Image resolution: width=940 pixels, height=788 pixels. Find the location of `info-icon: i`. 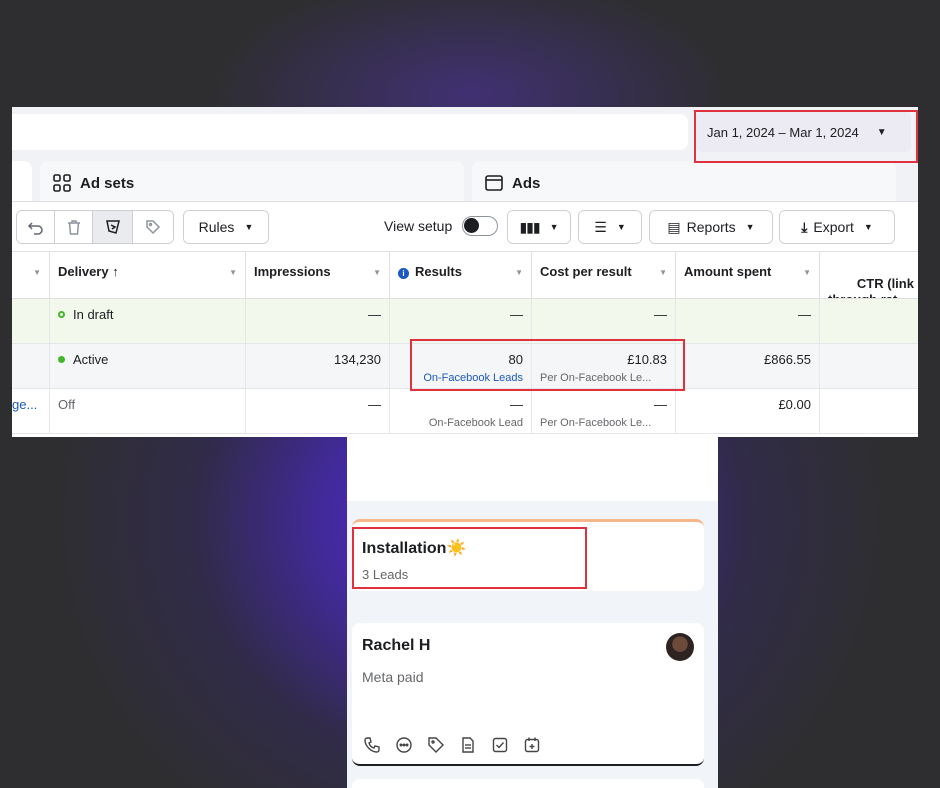

info-icon: i is located at coordinates (403, 273).